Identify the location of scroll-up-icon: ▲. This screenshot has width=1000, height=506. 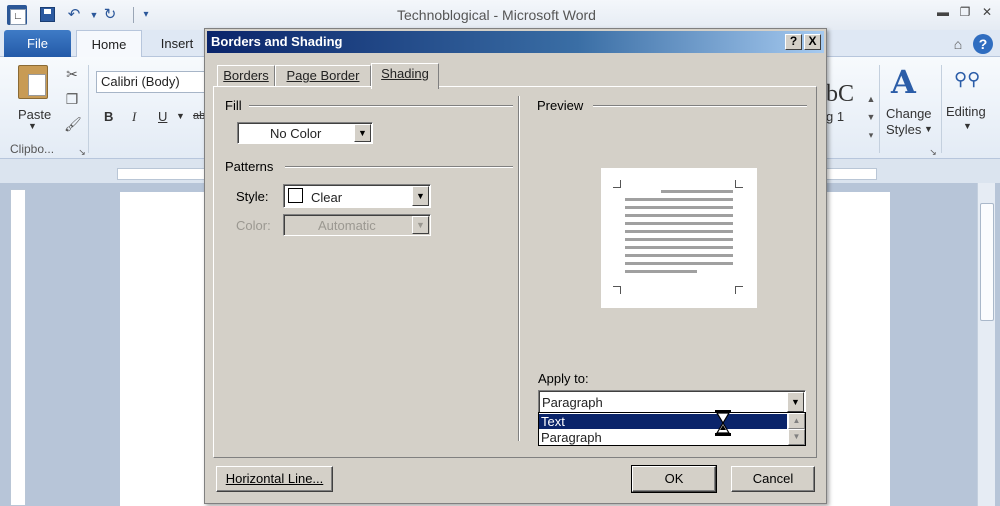
(796, 421).